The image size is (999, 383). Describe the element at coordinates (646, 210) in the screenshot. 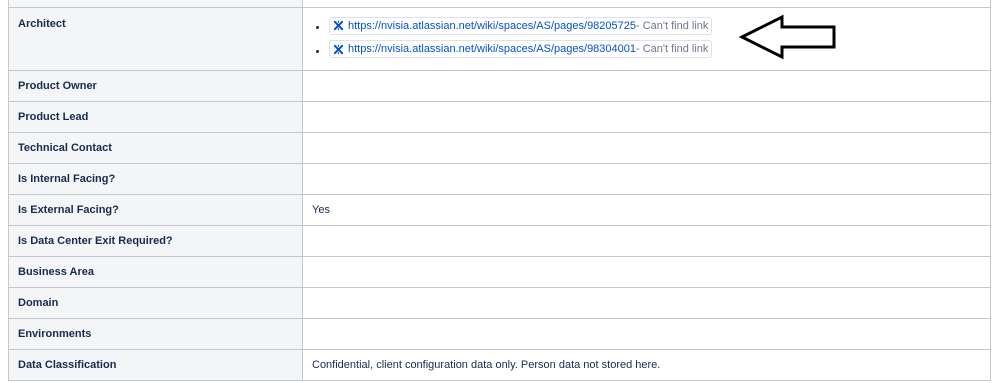

I see `external-facing-value: Yes` at that location.